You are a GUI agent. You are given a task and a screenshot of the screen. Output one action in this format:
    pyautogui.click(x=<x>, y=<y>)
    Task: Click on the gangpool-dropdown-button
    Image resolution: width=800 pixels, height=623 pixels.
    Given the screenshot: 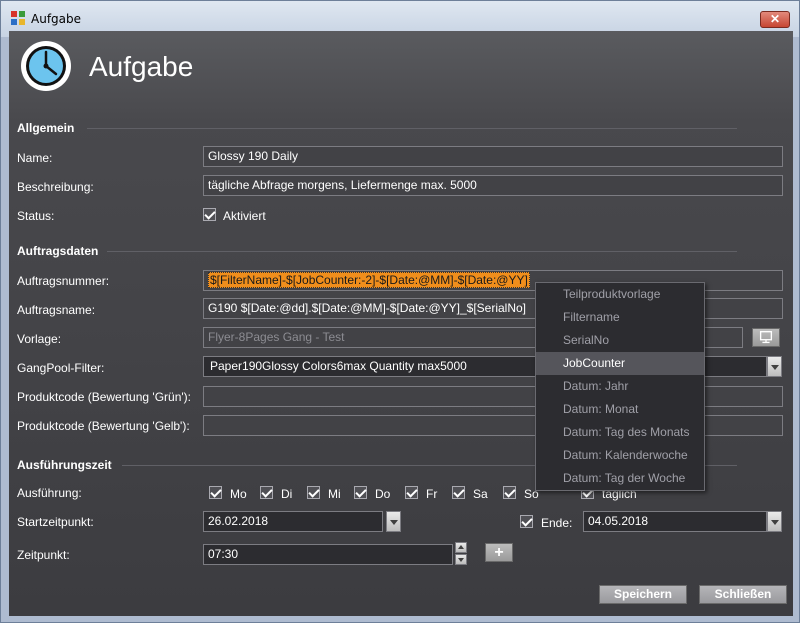 What is the action you would take?
    pyautogui.click(x=774, y=366)
    